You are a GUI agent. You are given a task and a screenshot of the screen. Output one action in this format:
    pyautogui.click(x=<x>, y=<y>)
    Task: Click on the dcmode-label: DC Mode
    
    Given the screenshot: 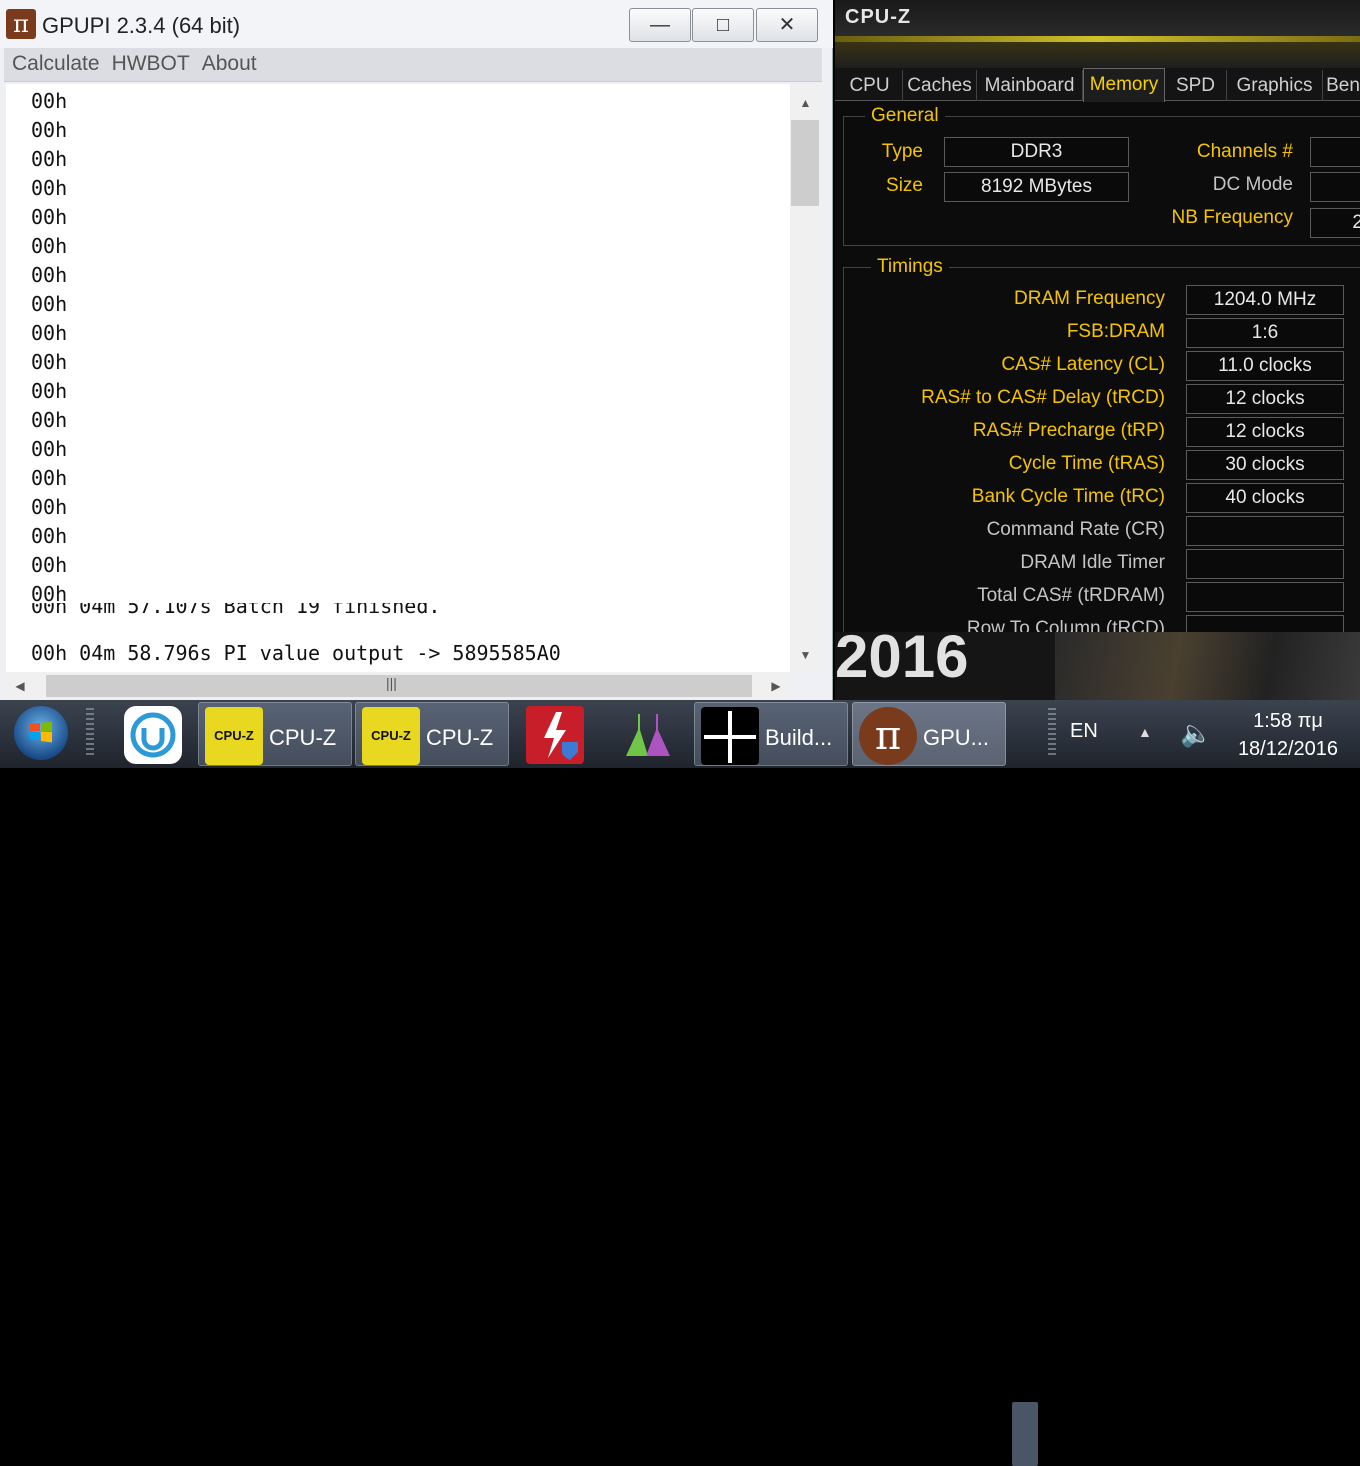 What is the action you would take?
    pyautogui.click(x=1252, y=184)
    